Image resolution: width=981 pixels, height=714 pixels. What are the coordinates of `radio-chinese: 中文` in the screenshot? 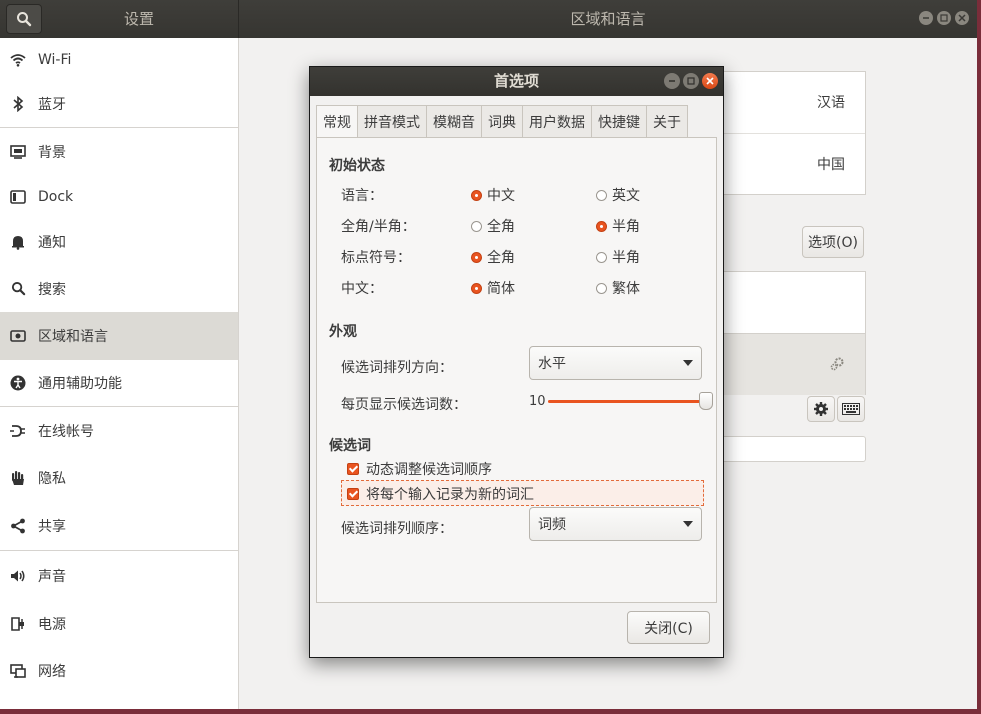 It's located at (493, 195).